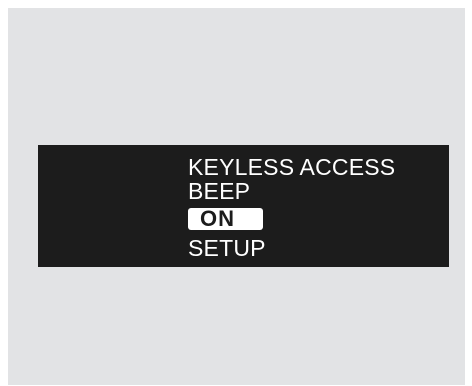  I want to click on selected-option-on: ON, so click(225, 219).